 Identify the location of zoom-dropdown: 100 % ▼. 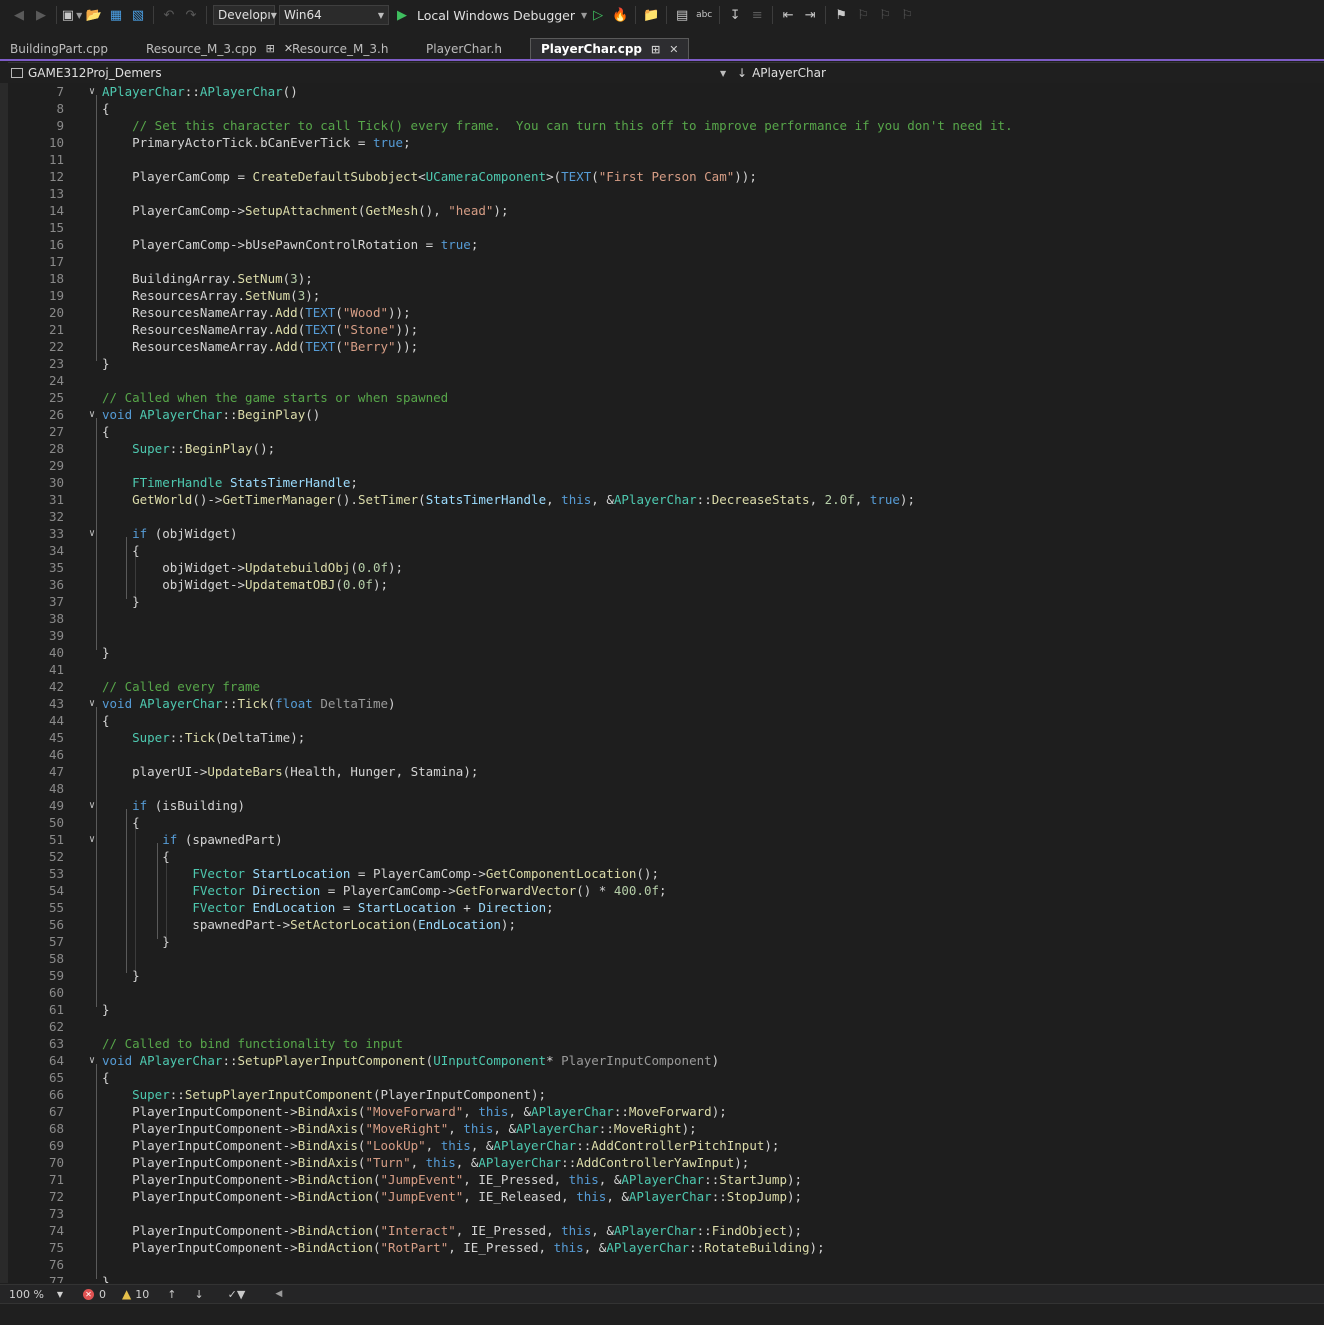
(33, 1294).